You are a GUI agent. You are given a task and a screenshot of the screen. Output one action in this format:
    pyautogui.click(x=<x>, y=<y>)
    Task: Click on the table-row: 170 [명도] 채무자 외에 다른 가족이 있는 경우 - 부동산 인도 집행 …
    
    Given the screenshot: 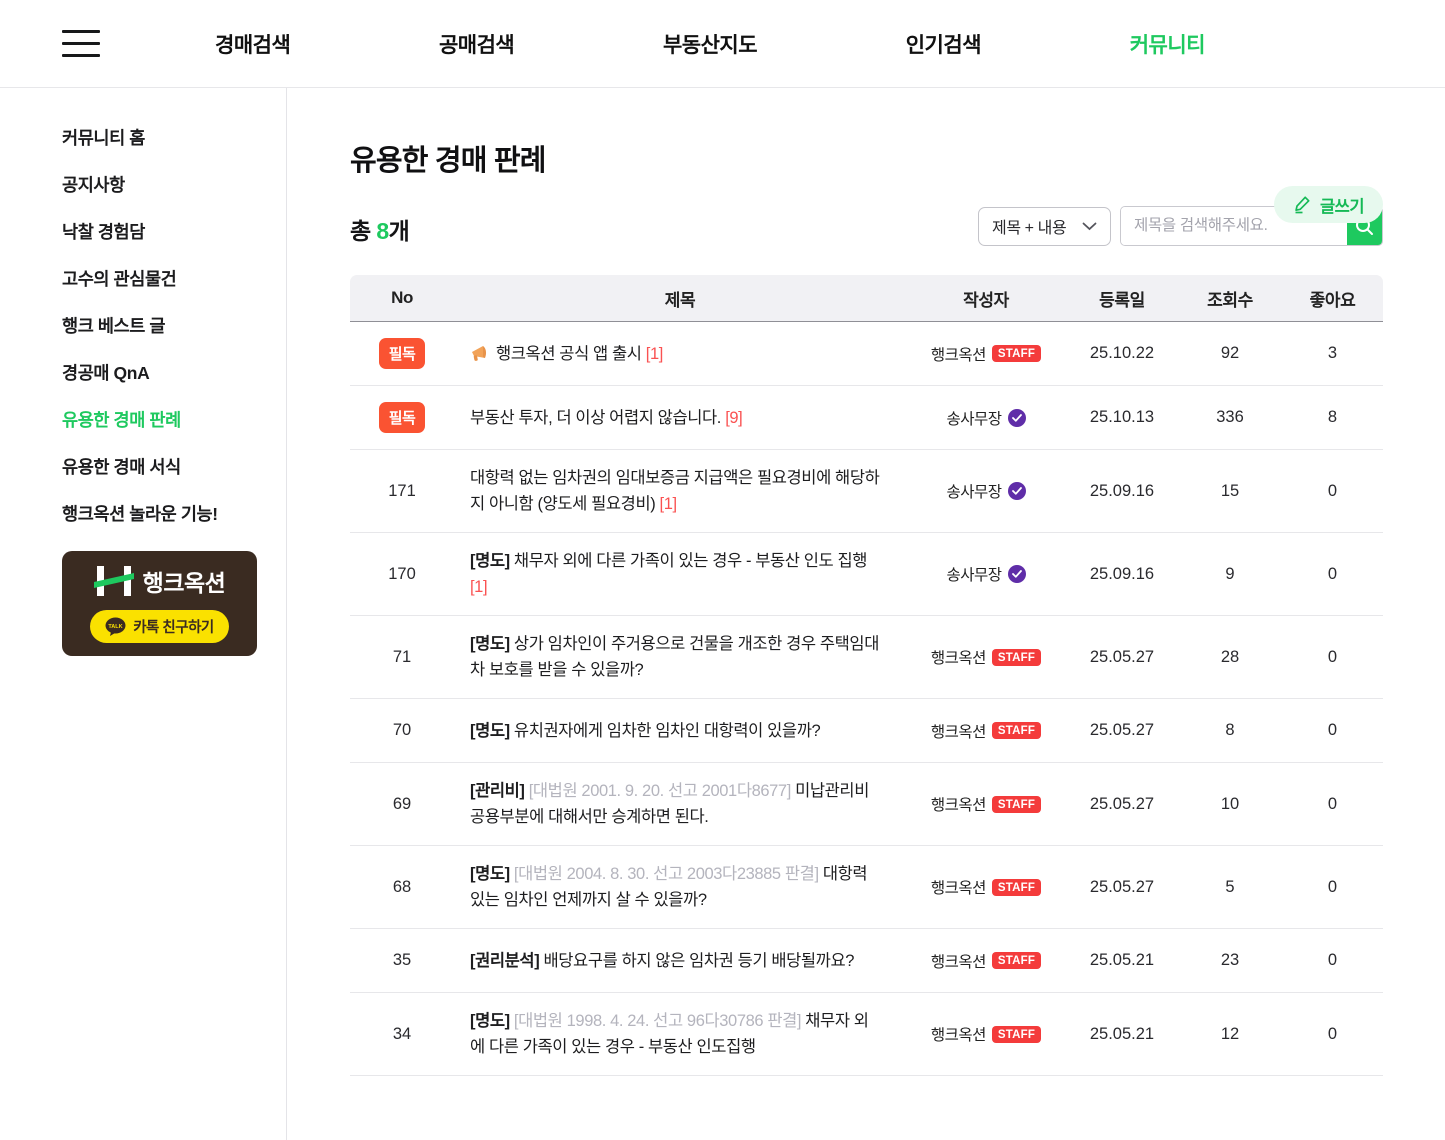 What is the action you would take?
    pyautogui.click(x=866, y=574)
    